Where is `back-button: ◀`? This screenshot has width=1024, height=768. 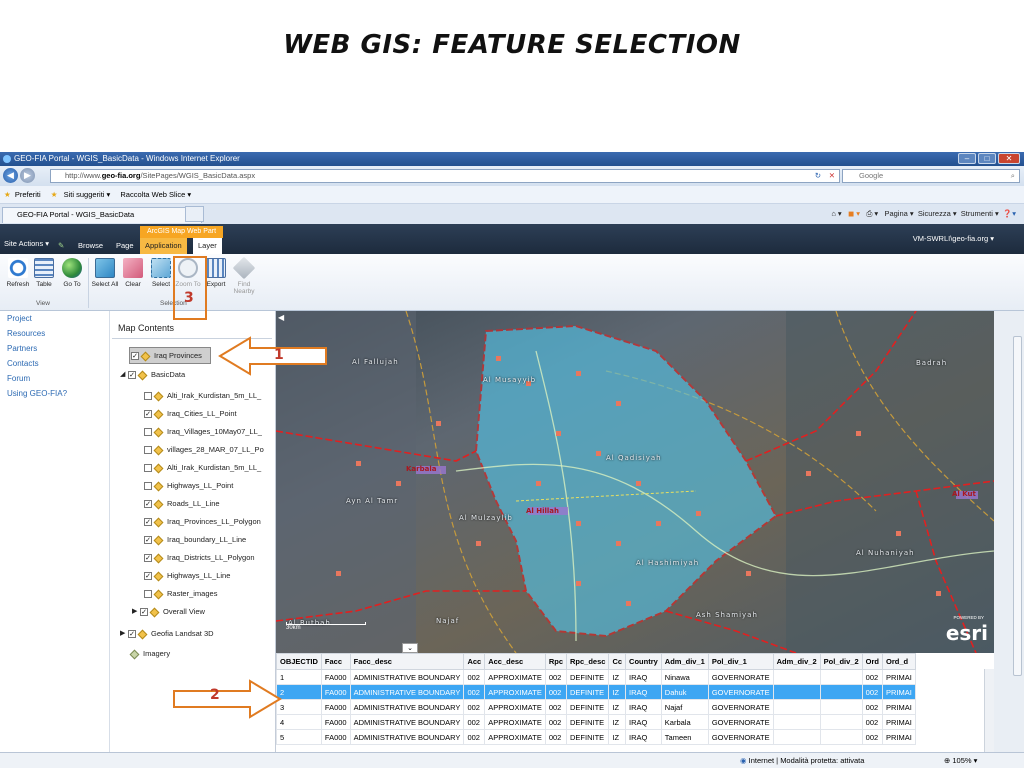 back-button: ◀ is located at coordinates (10, 175).